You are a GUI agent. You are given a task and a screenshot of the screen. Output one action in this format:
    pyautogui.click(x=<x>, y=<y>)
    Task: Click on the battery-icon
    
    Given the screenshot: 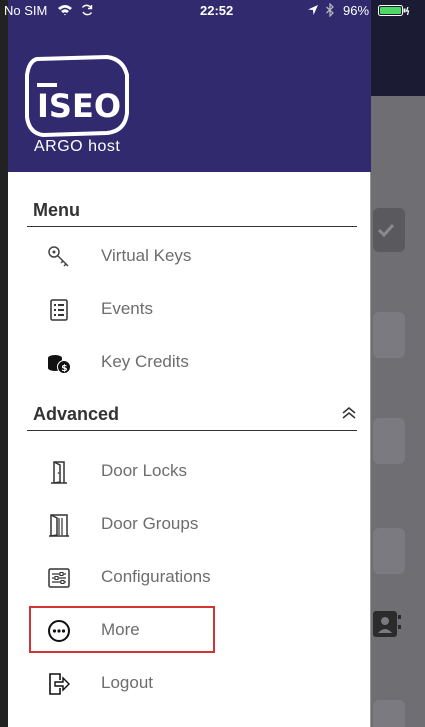 What is the action you would take?
    pyautogui.click(x=394, y=10)
    